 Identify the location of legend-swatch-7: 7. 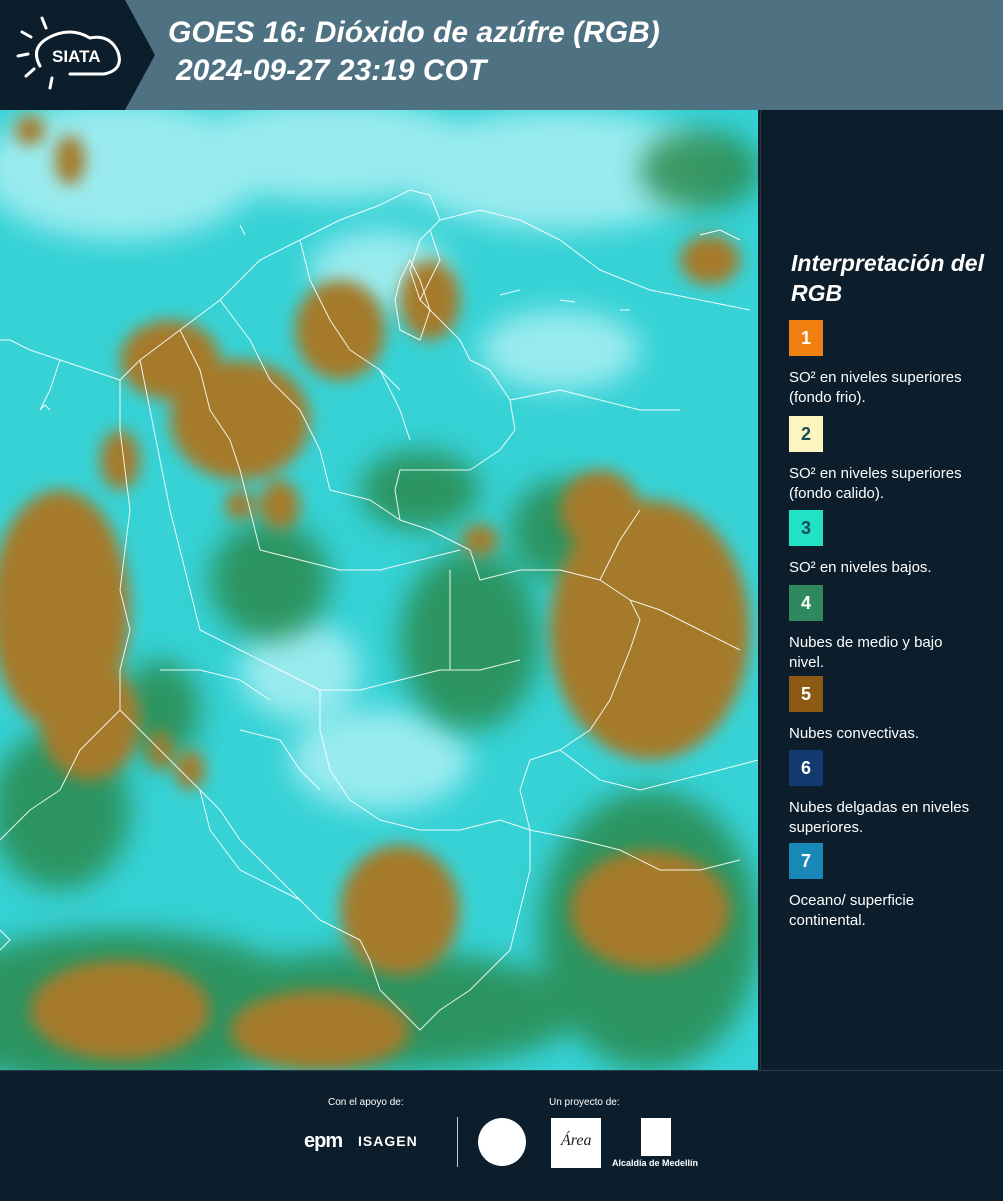
(806, 861).